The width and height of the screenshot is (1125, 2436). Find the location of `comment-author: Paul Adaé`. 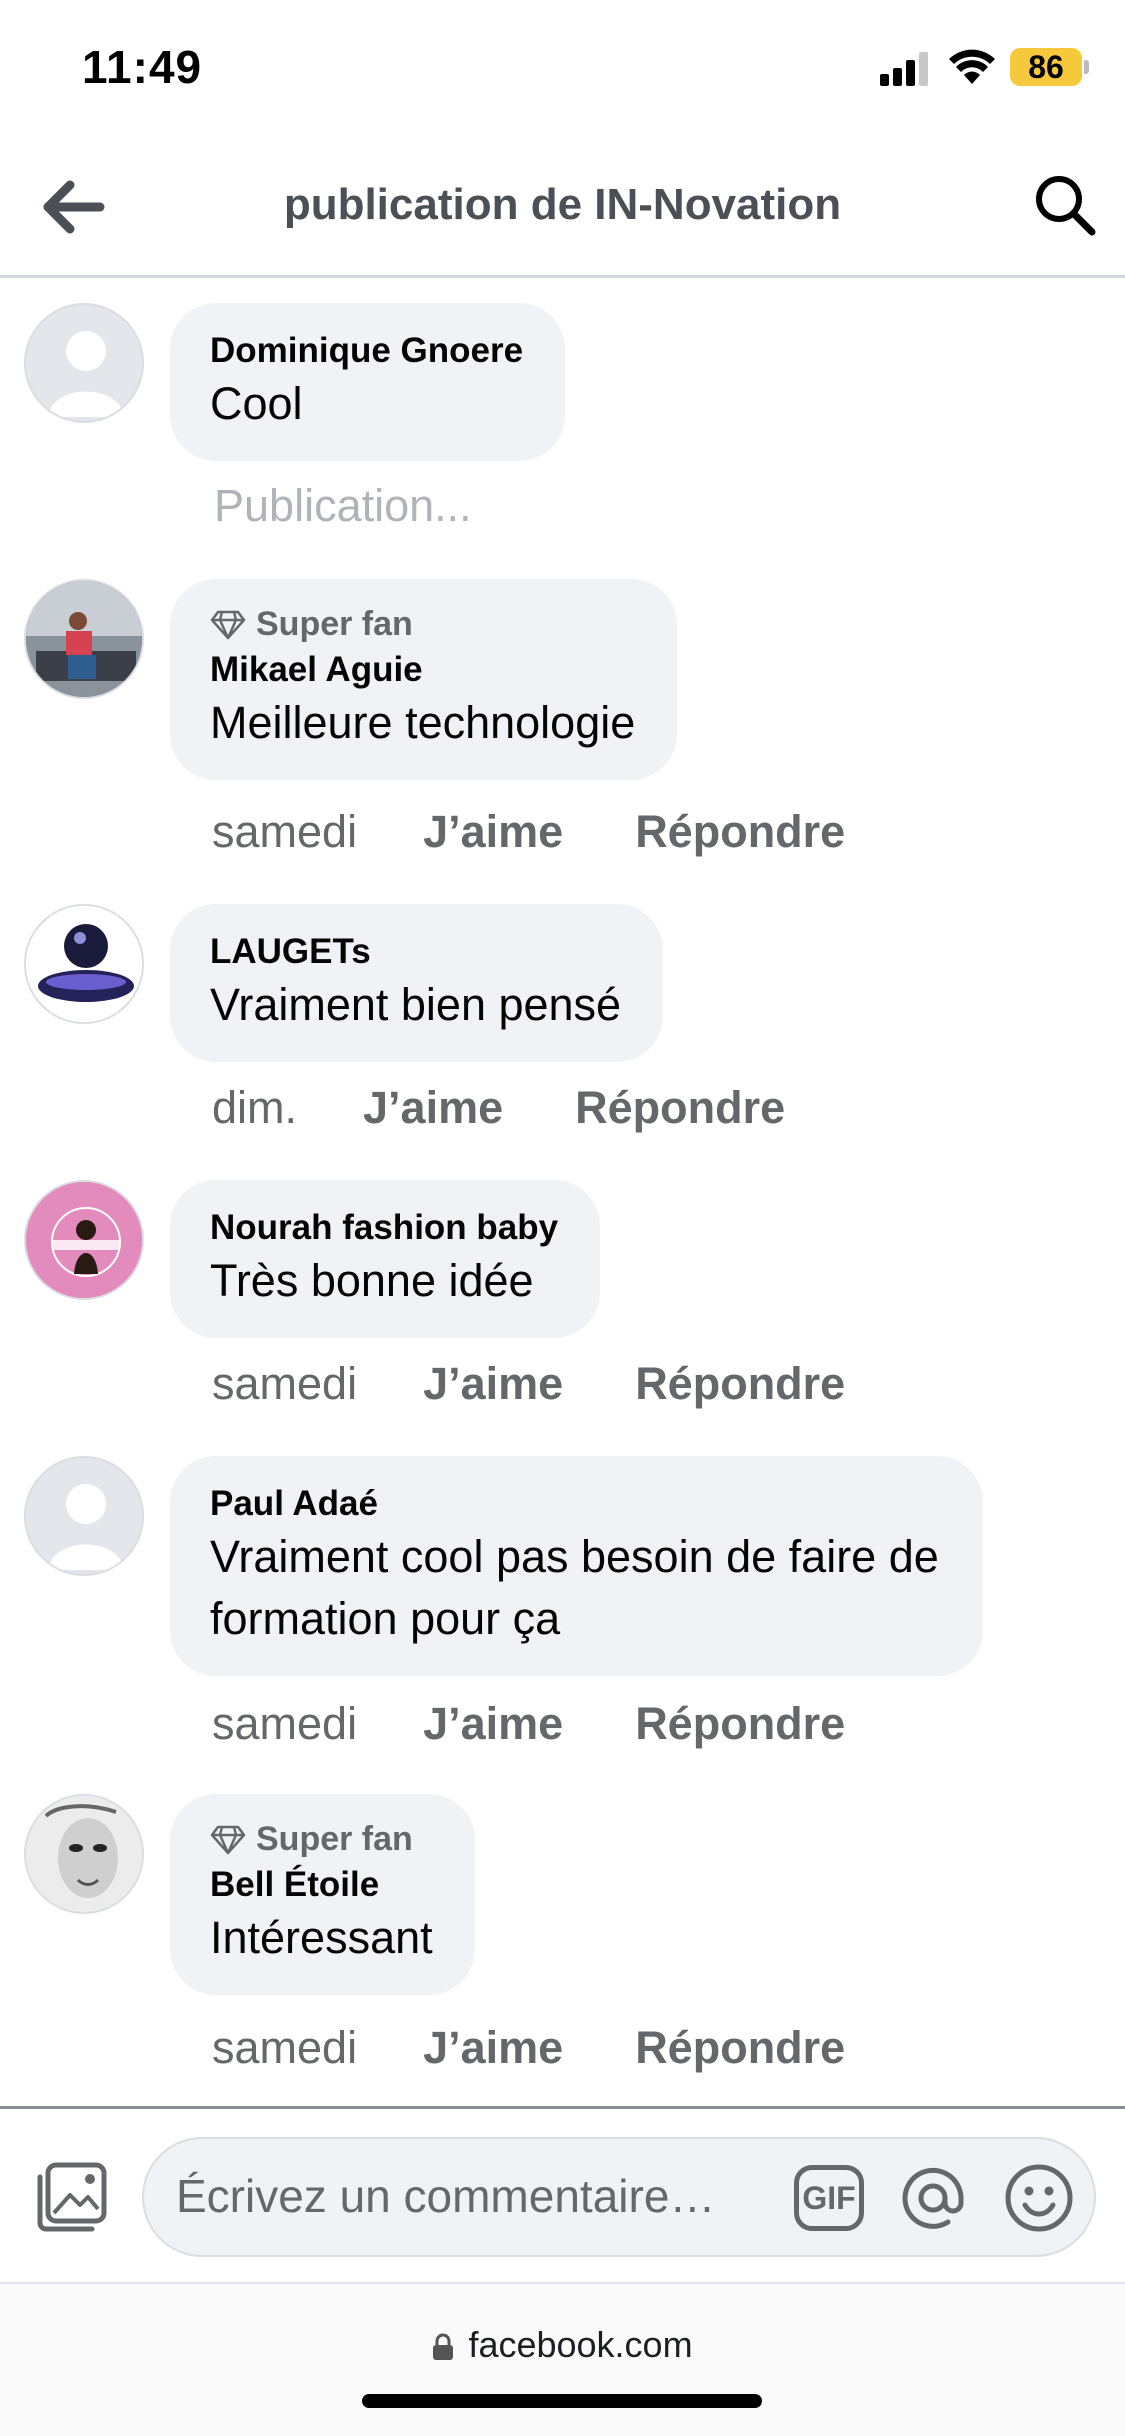

comment-author: Paul Adaé is located at coordinates (574, 1504).